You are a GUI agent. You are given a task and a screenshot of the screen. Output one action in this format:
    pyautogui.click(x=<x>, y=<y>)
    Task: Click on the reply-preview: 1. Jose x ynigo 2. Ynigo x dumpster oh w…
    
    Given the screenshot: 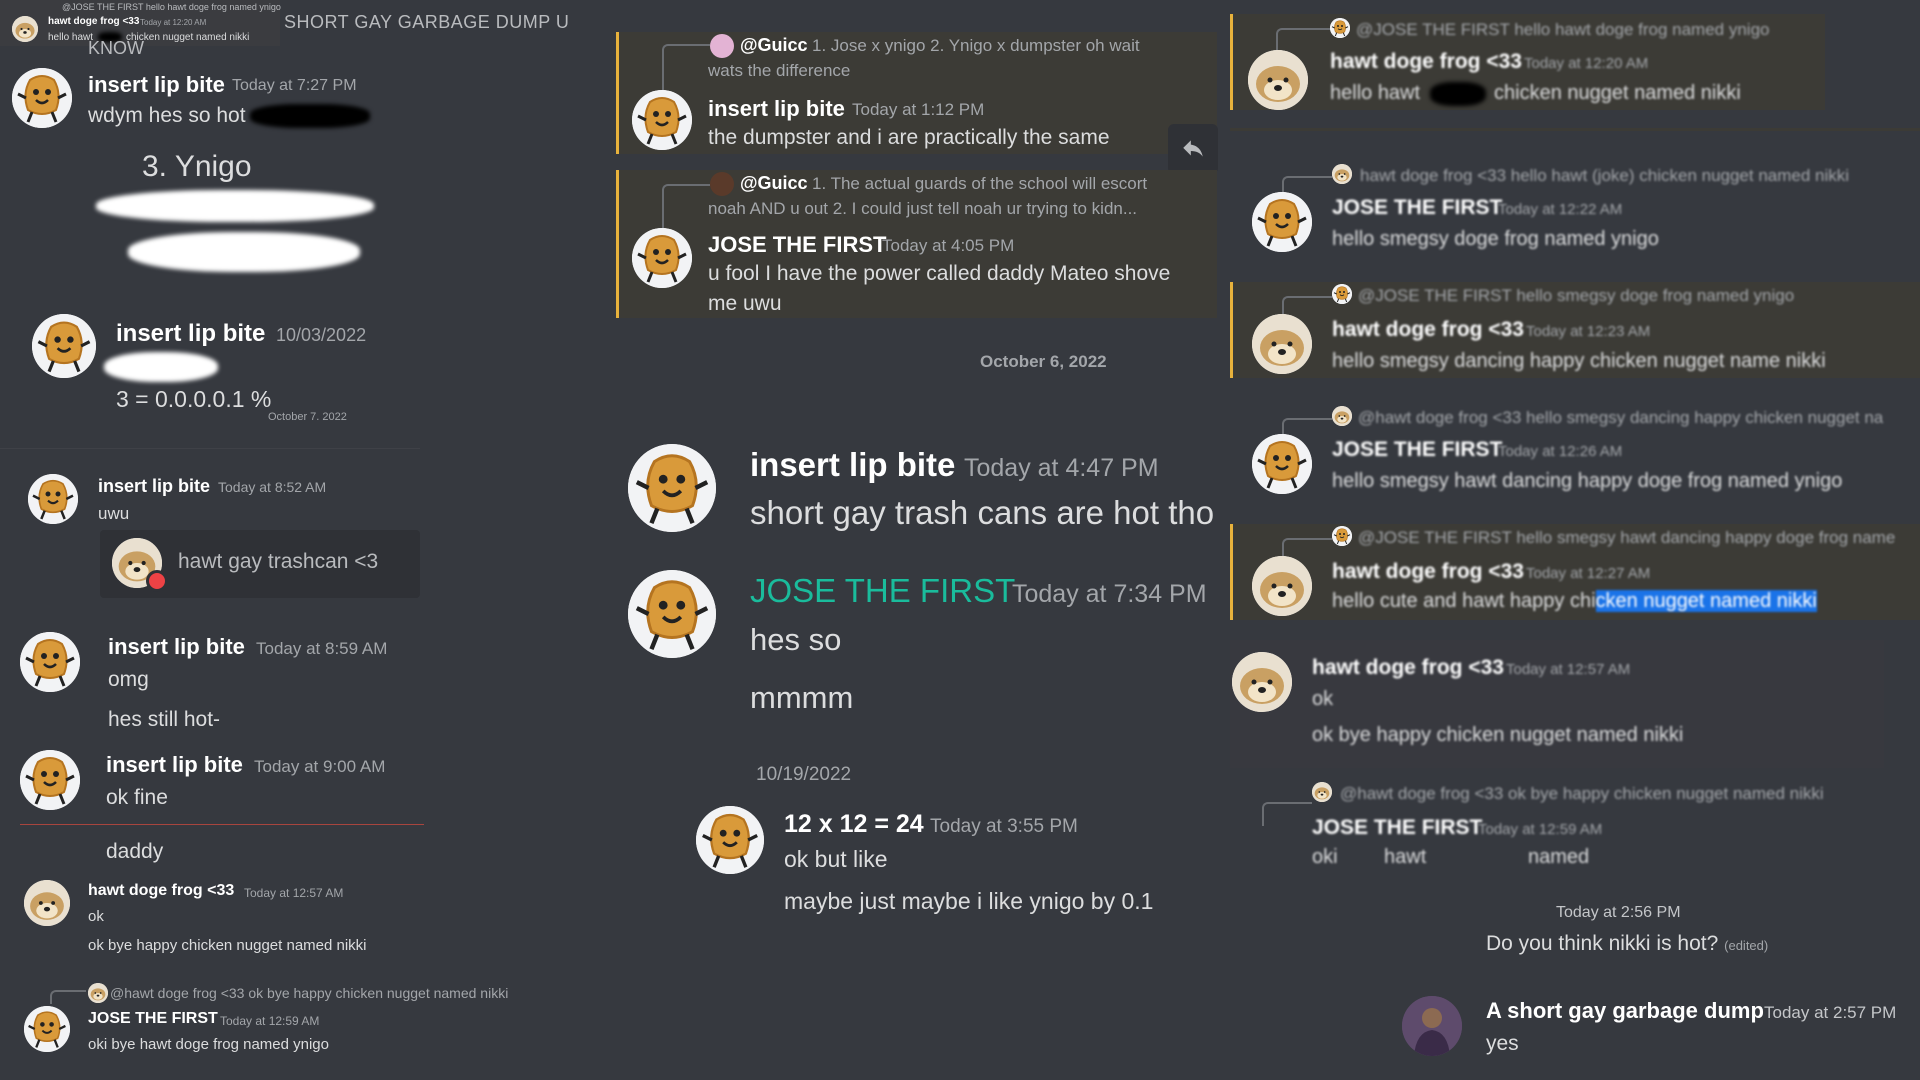 What is the action you would take?
    pyautogui.click(x=976, y=46)
    